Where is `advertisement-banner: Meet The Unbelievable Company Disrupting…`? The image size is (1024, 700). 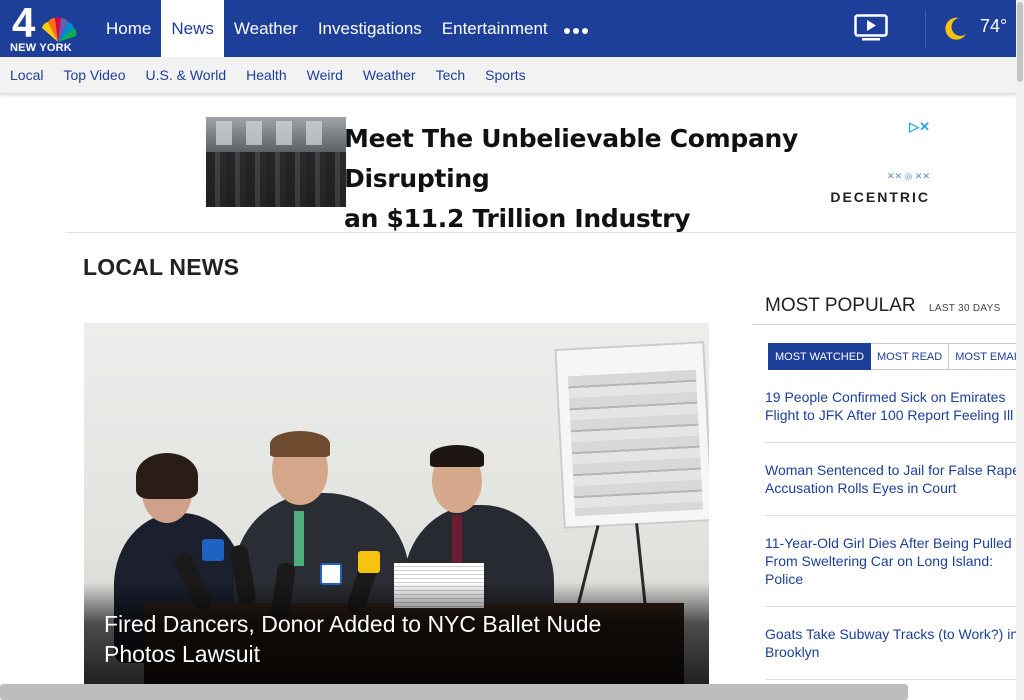
advertisement-banner: Meet The Unbelievable Company Disrupting… is located at coordinates (569, 175).